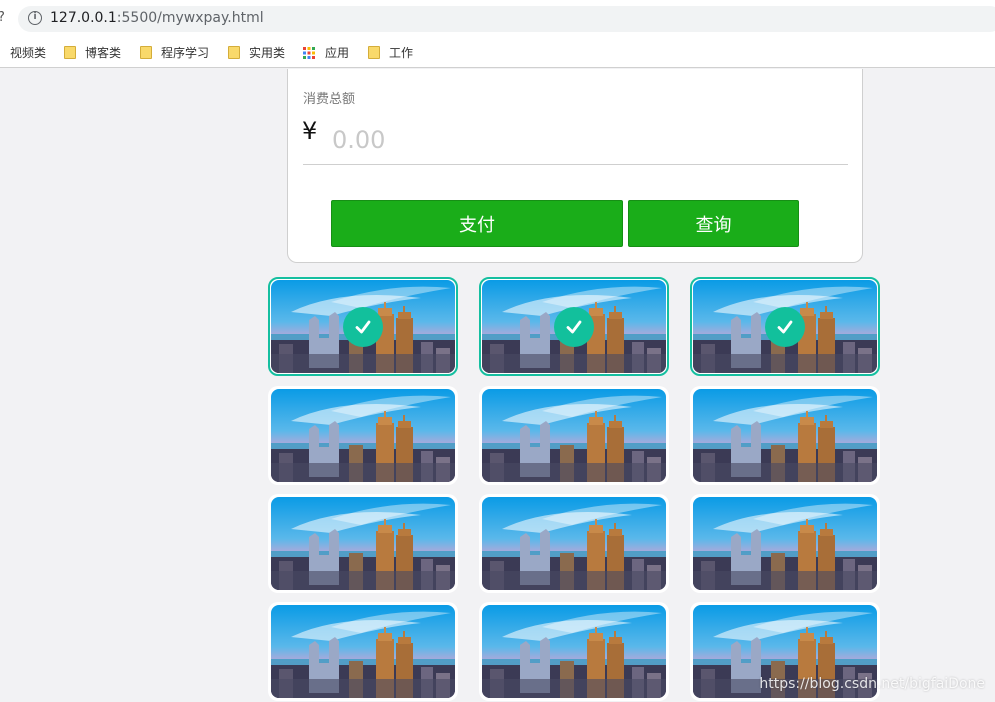 The height and width of the screenshot is (702, 995). Describe the element at coordinates (174, 52) in the screenshot. I see `bookmark-programming: 程序学习` at that location.